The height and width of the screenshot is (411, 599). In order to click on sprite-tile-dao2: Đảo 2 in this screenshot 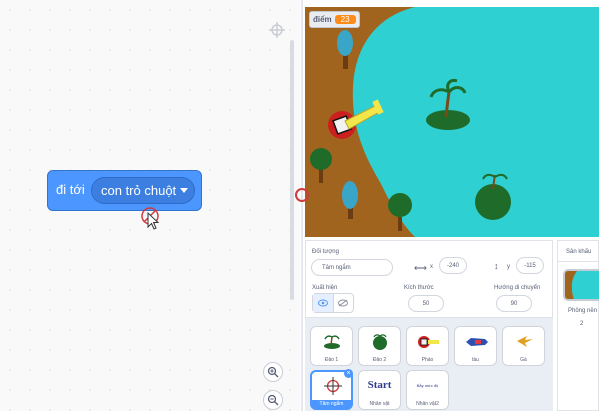, I will do `click(379, 346)`.